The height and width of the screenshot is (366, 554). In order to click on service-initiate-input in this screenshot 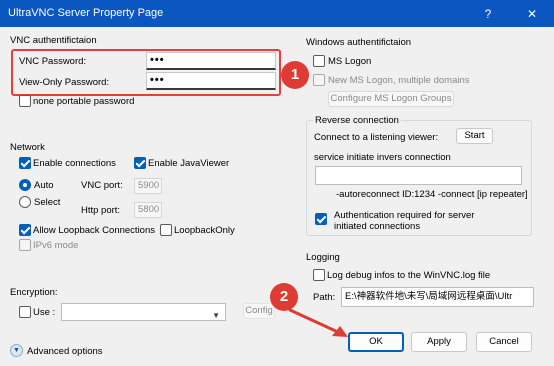, I will do `click(418, 175)`.